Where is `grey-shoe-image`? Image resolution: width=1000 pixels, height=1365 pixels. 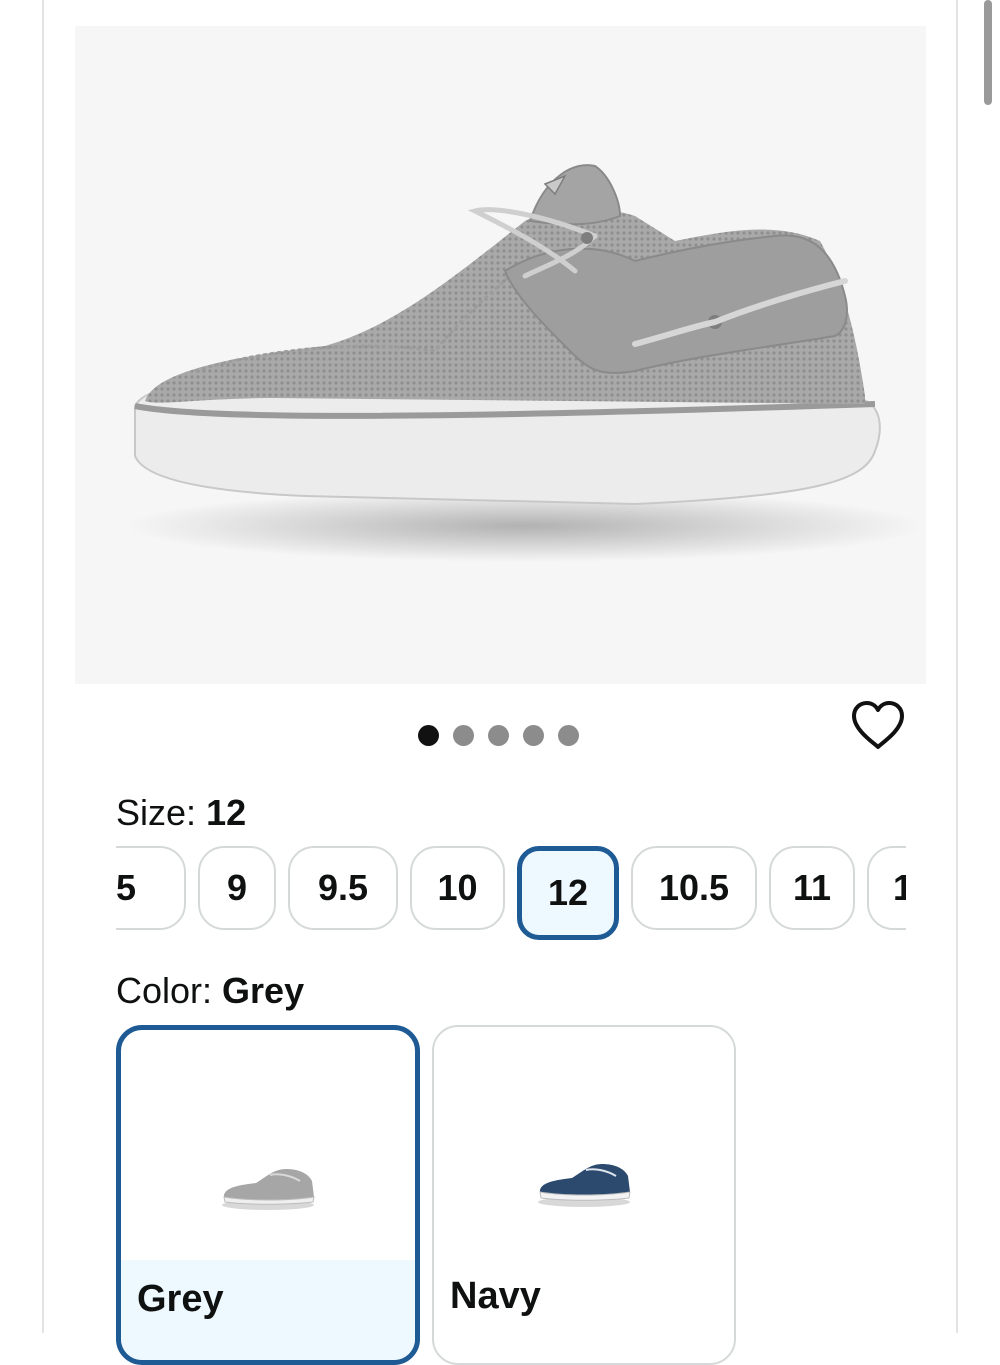
grey-shoe-image is located at coordinates (268, 1189).